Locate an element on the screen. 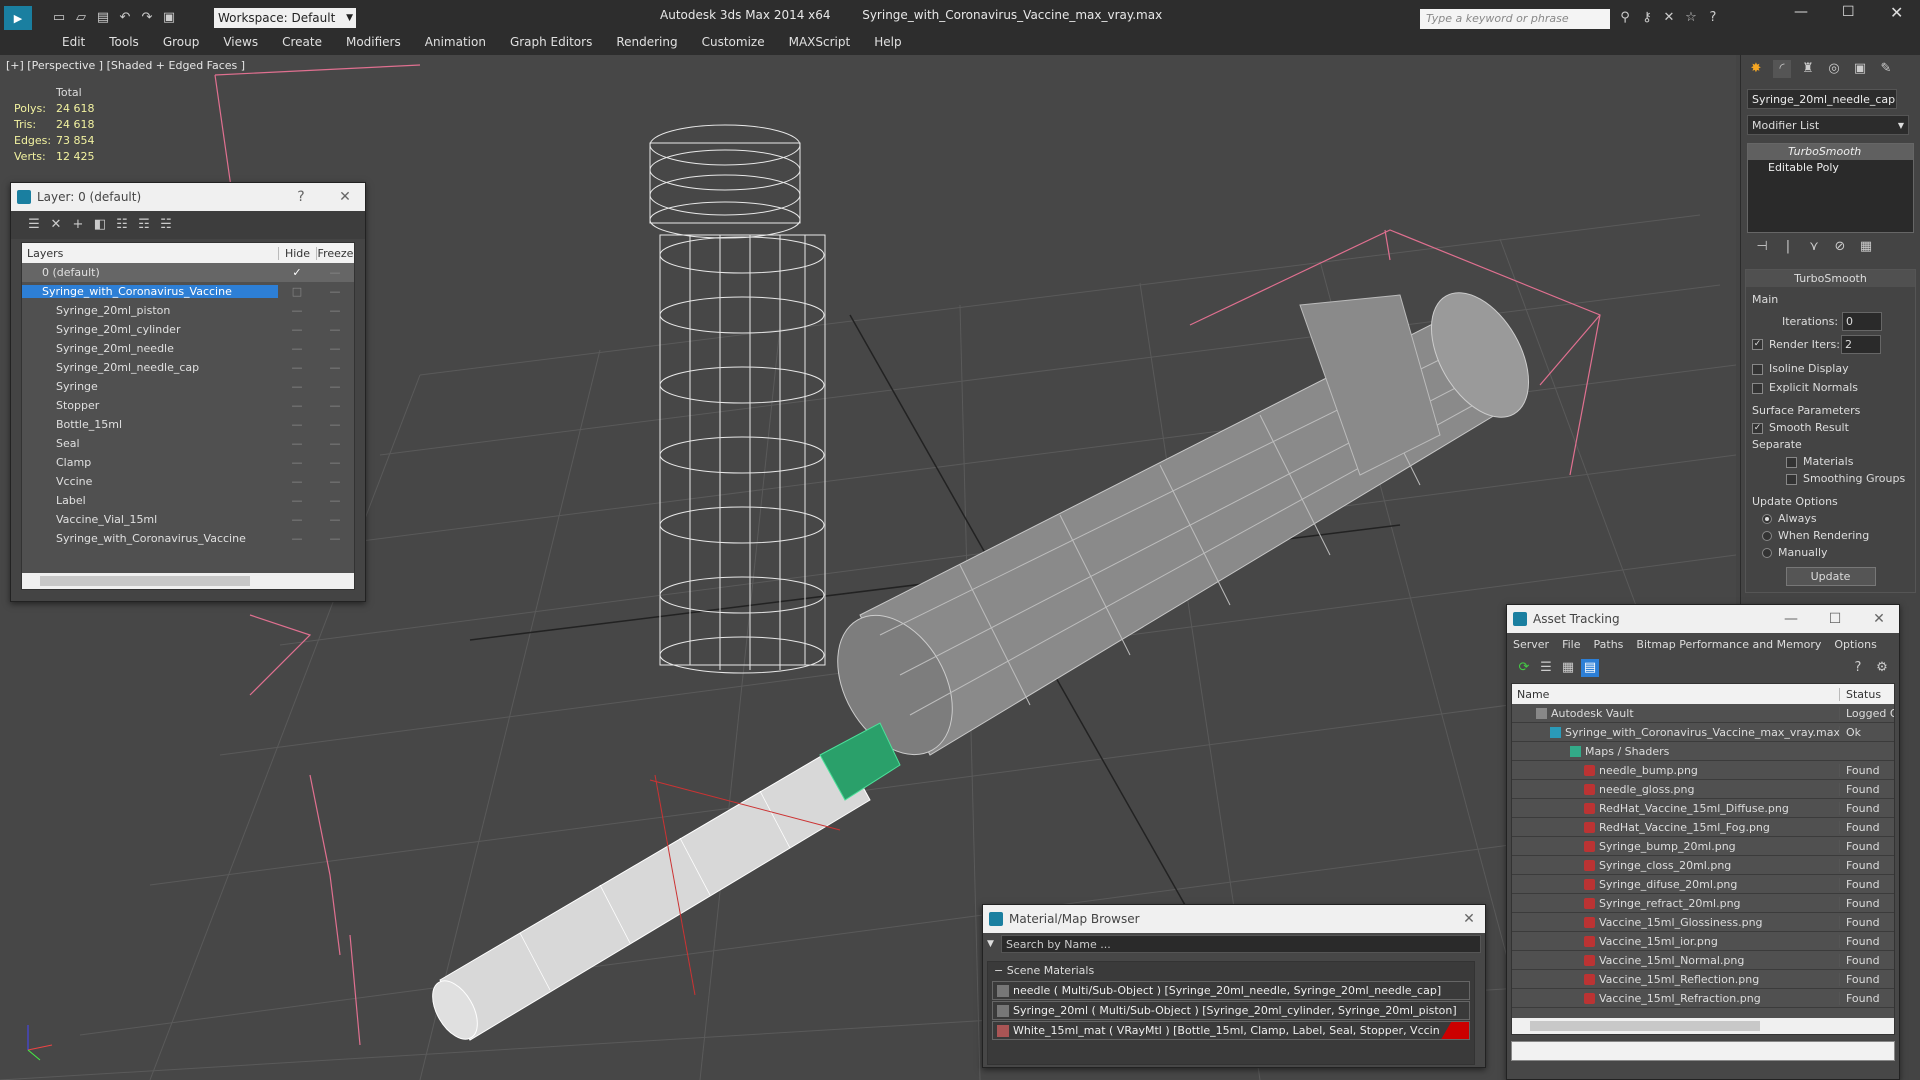 This screenshot has height=1080, width=1920. tools-icon: ✕ is located at coordinates (1669, 18).